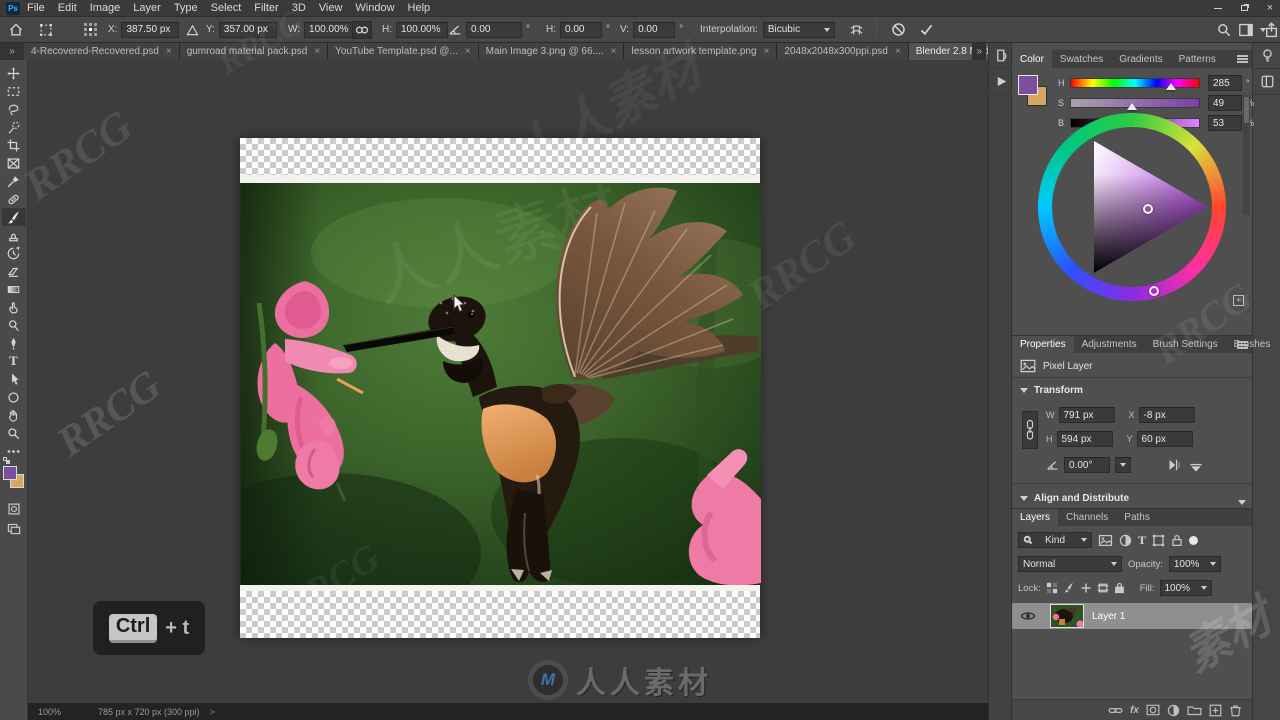  I want to click on menu-view: View, so click(331, 8).